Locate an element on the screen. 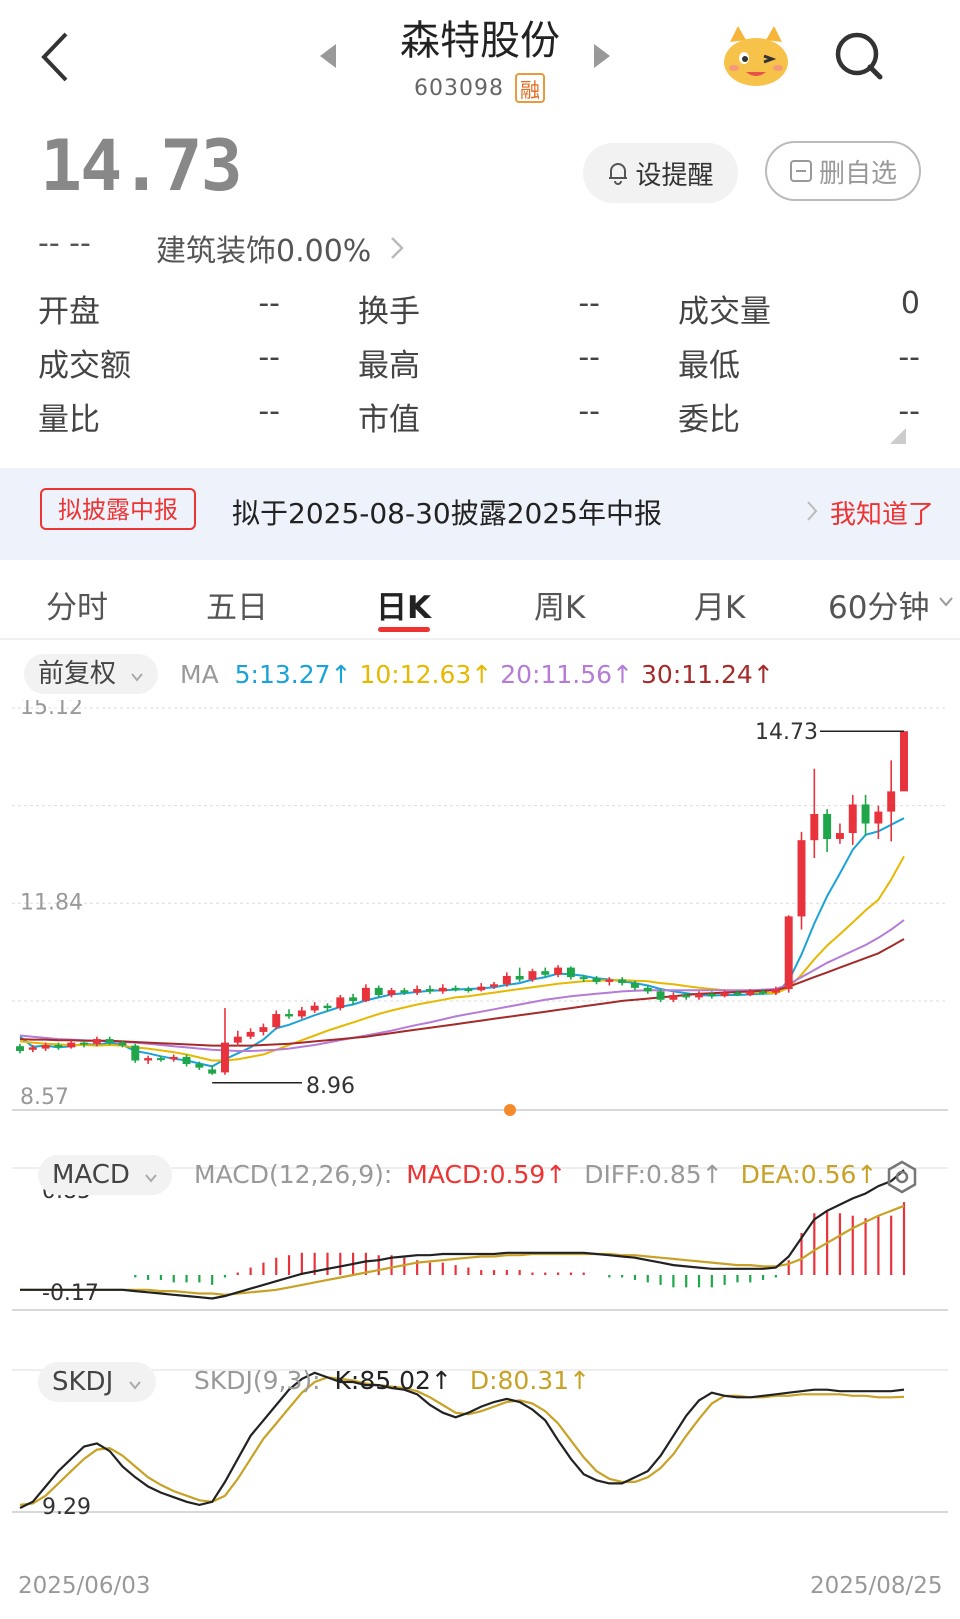  remove-watchlist-label: 删自选 is located at coordinates (857, 173).